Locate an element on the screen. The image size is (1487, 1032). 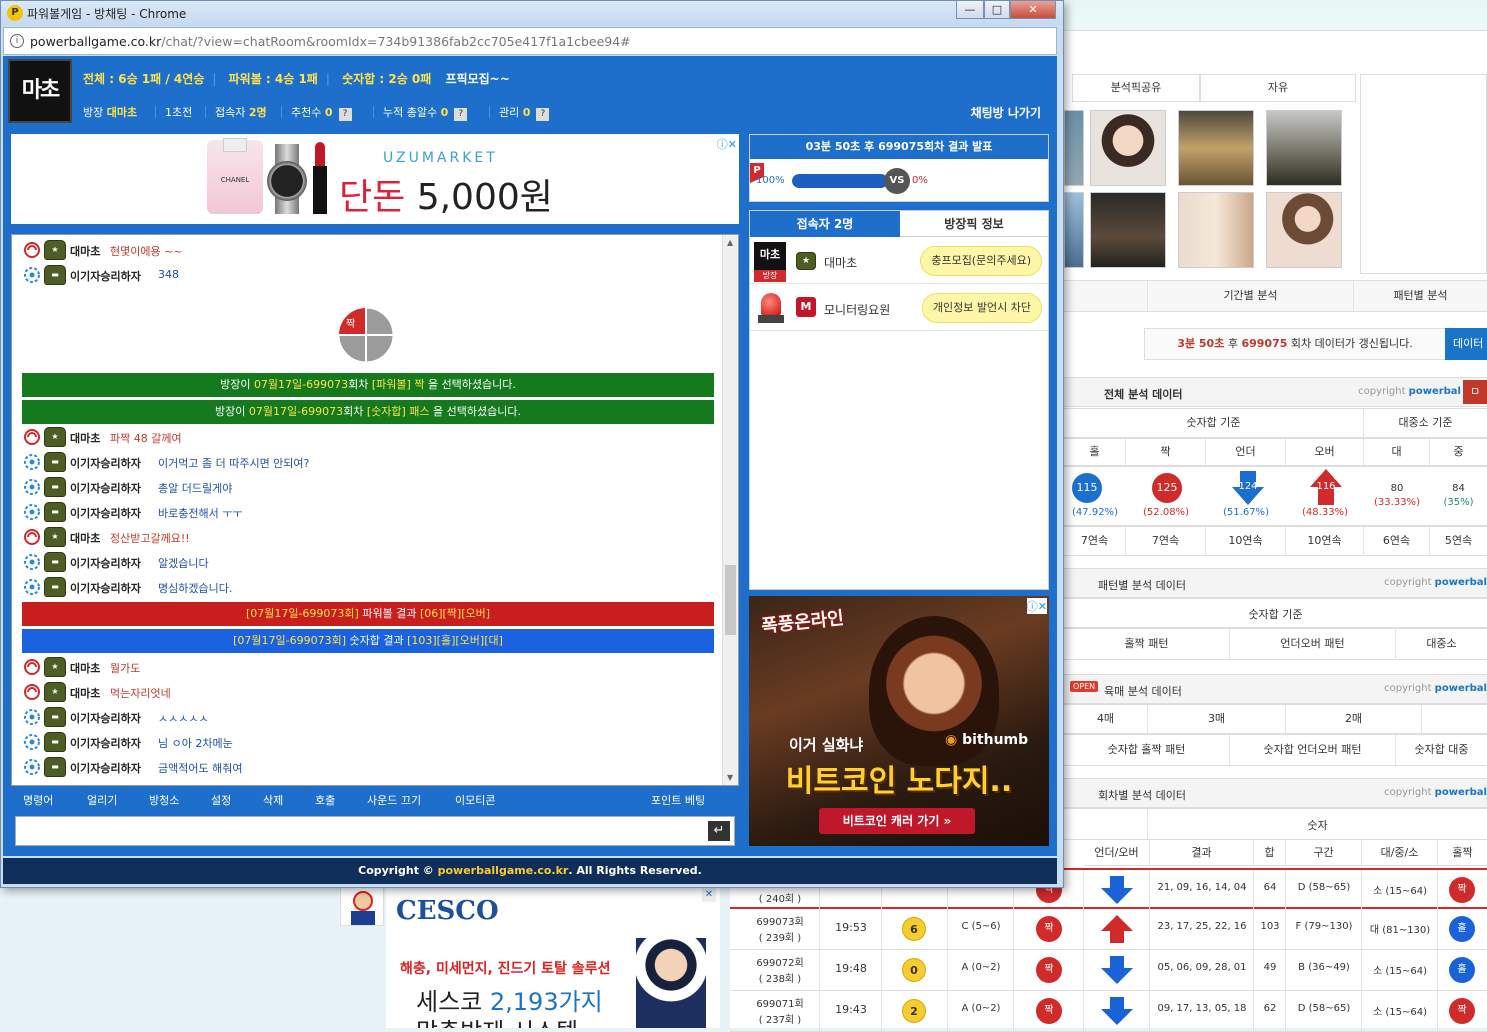
menu-commands: 명령어 is located at coordinates (38, 800).